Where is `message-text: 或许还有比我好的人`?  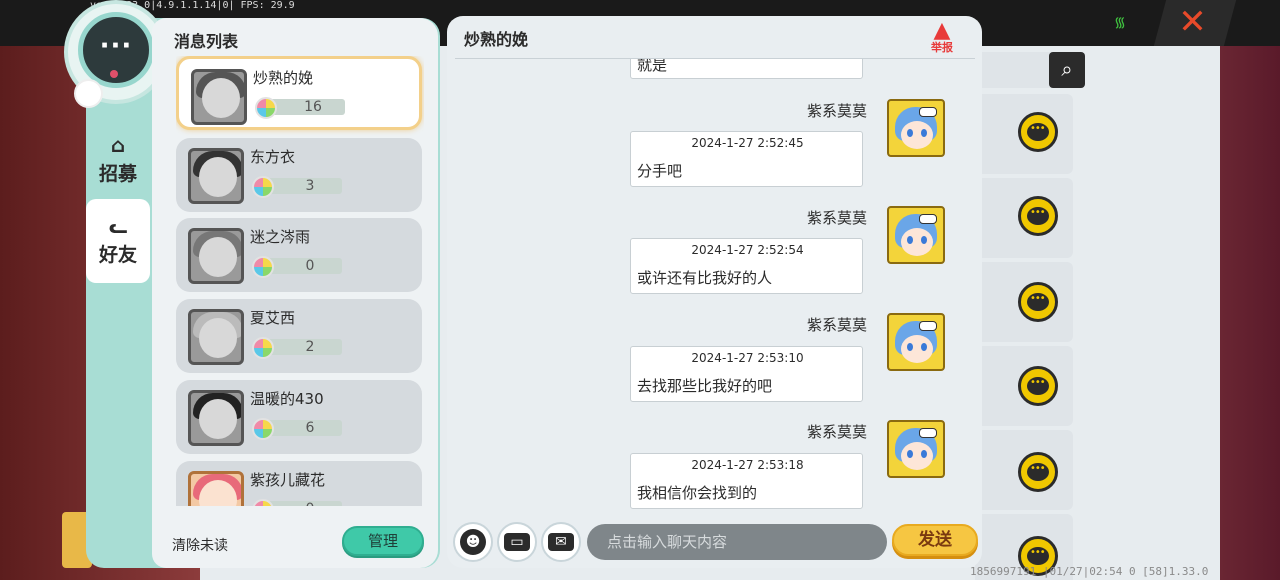 message-text: 或许还有比我好的人 is located at coordinates (705, 278).